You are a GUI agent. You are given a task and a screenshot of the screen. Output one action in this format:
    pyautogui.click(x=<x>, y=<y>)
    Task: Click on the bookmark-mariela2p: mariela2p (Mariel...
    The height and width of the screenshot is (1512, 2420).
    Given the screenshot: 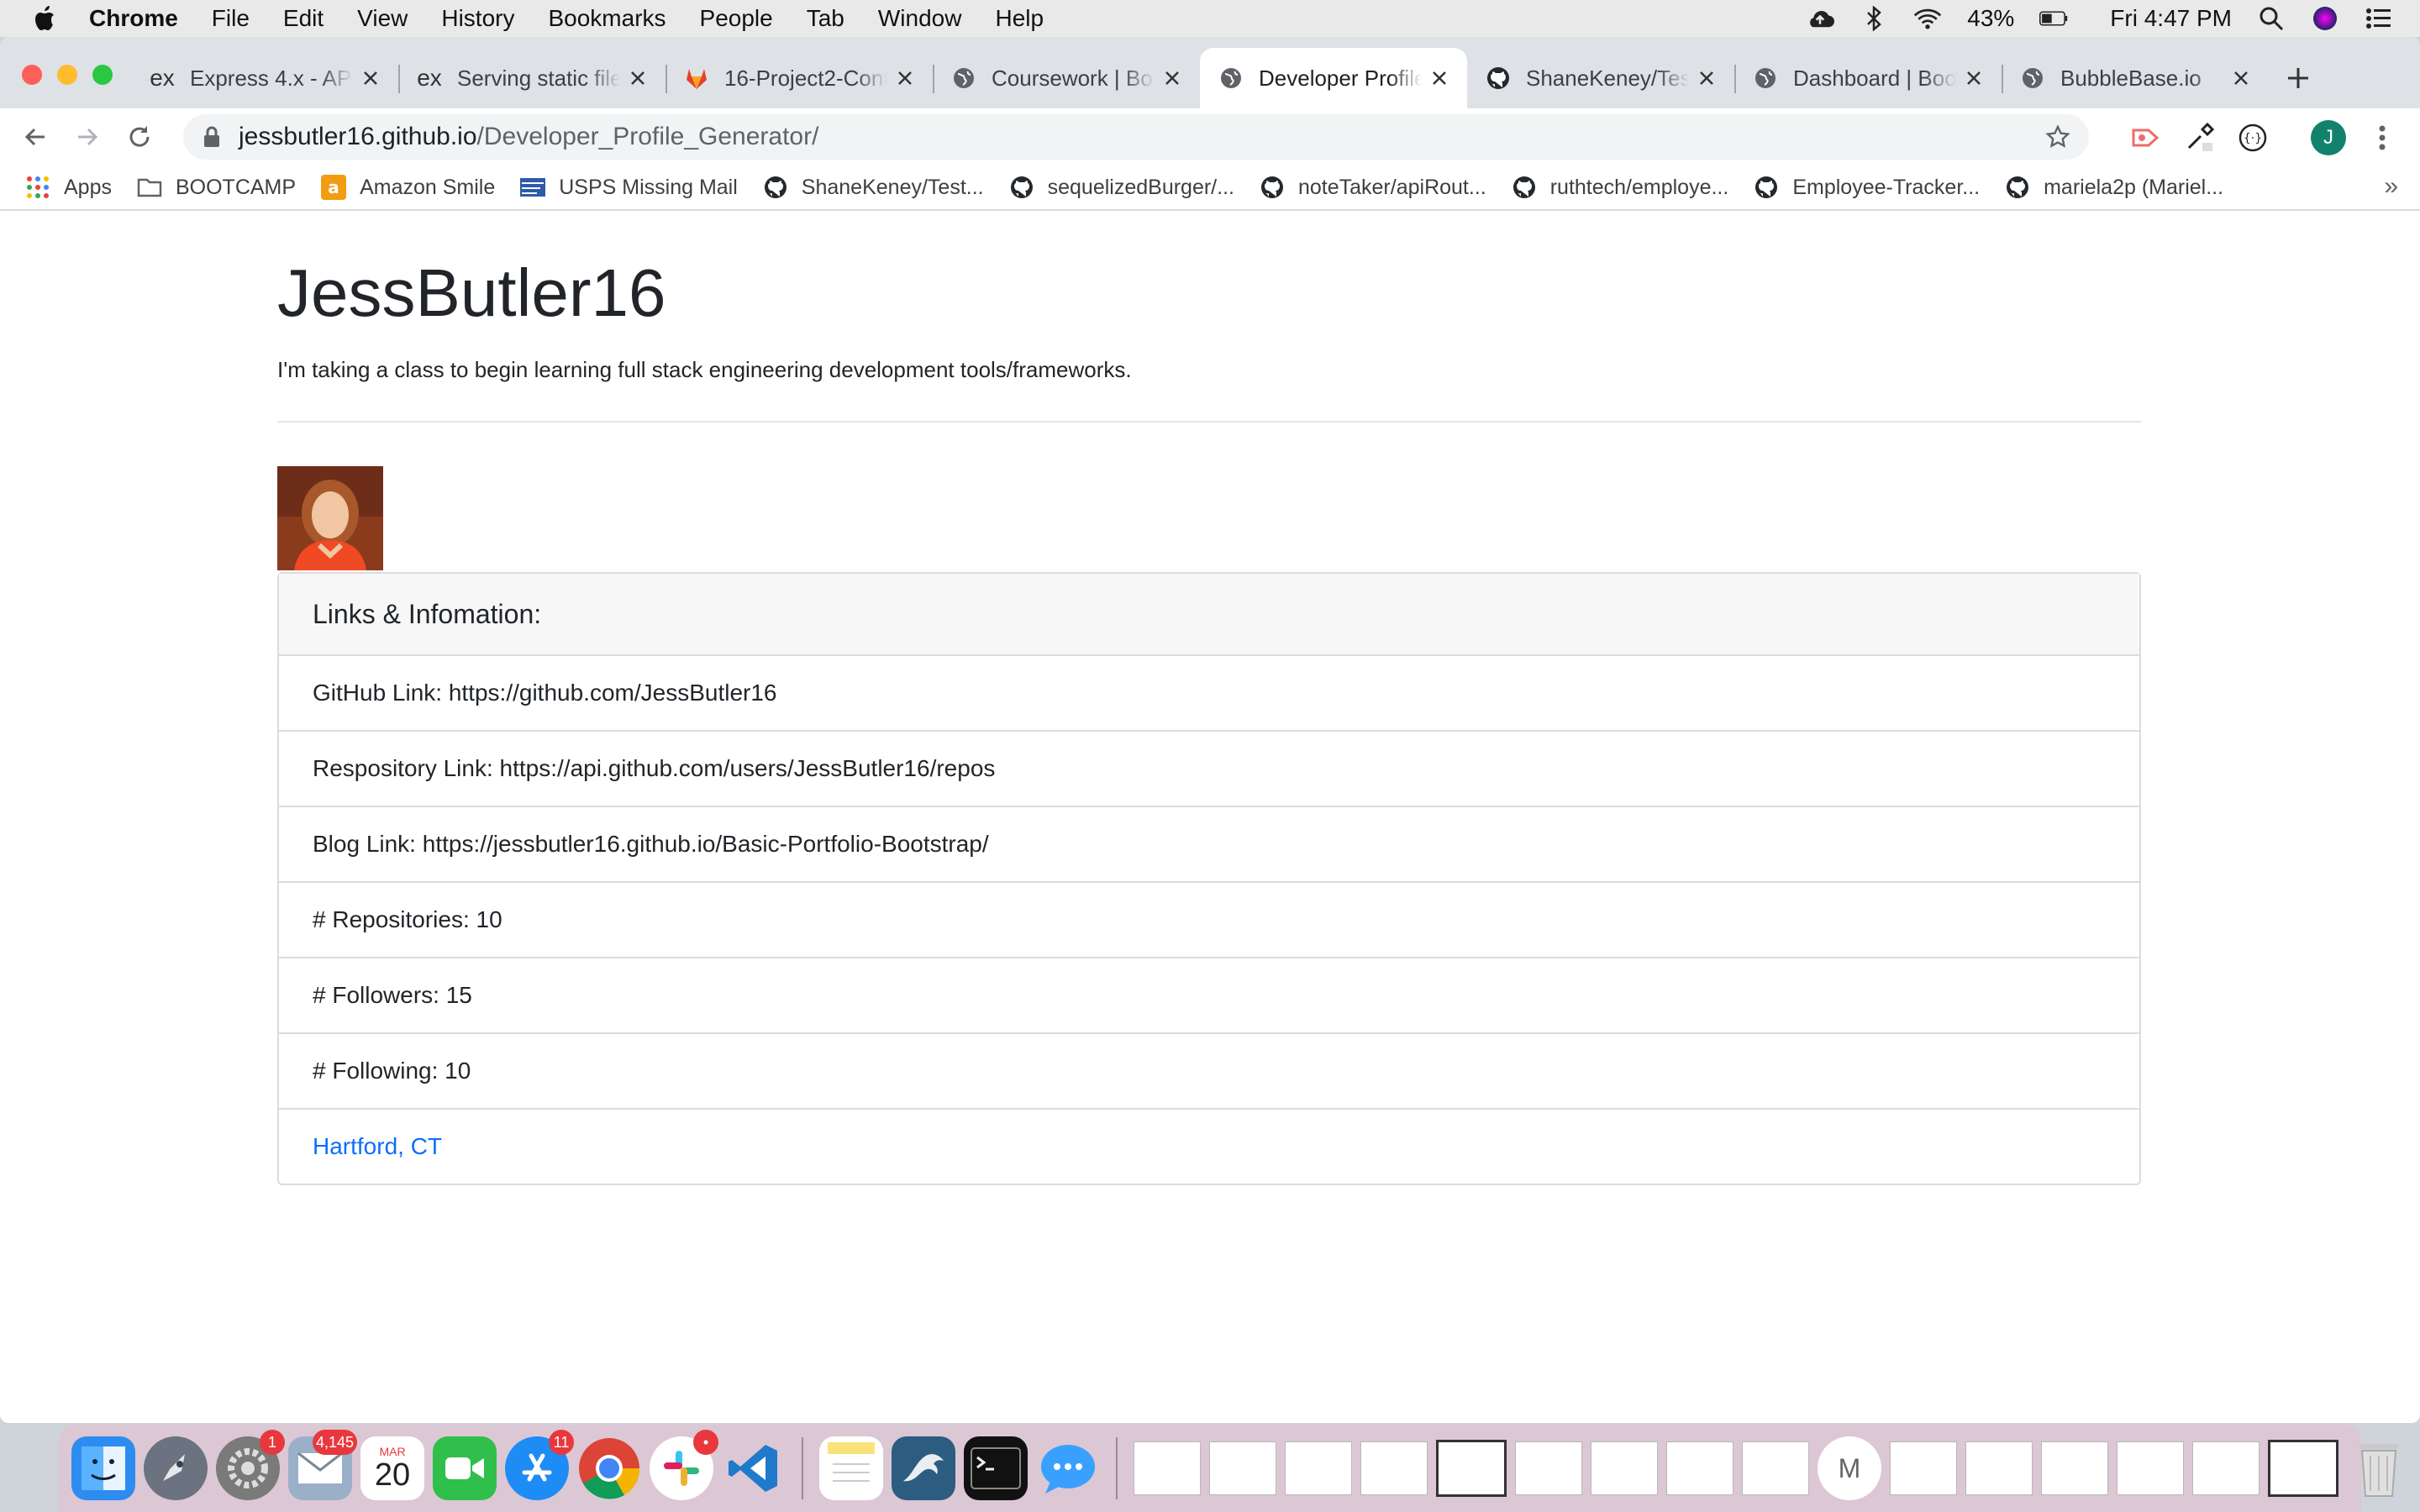 What is the action you would take?
    pyautogui.click(x=2114, y=187)
    